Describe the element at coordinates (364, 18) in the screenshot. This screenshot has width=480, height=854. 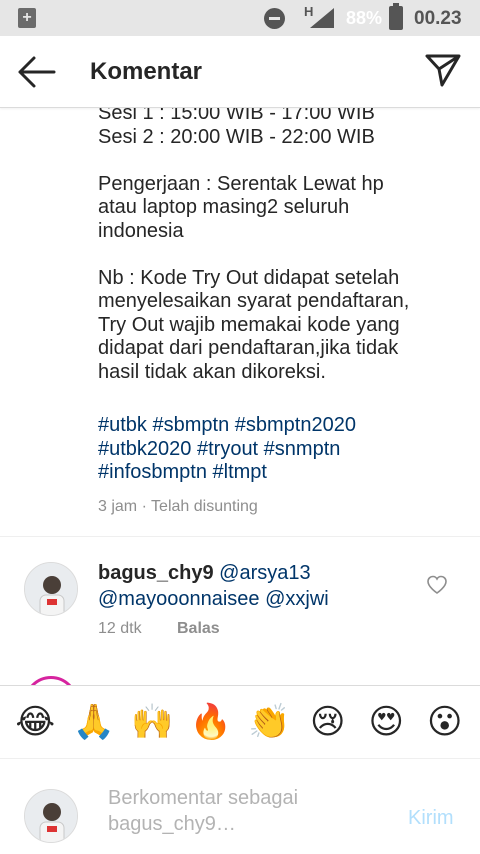
I see `battery-percent: 88%` at that location.